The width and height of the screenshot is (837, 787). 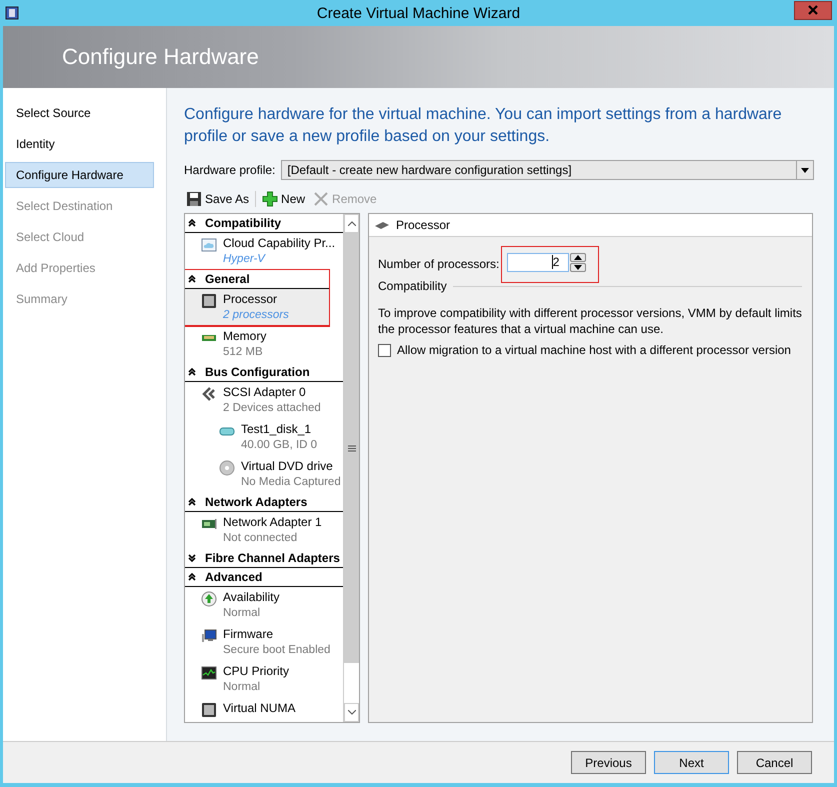 I want to click on item-name: Network Adapter 1, so click(x=272, y=522).